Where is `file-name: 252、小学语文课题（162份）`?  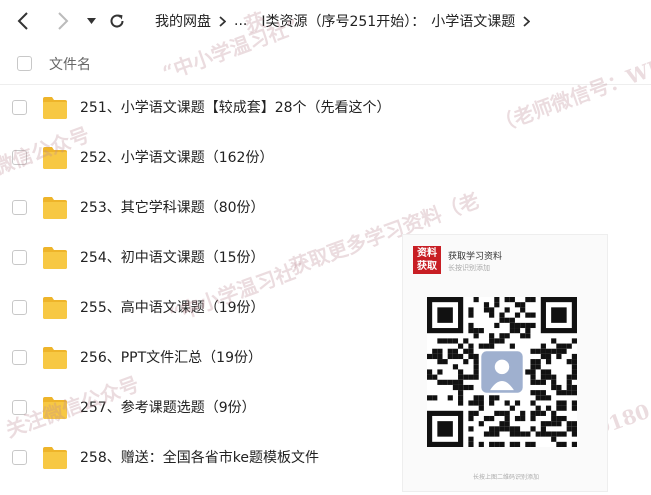 file-name: 252、小学语文课题（162份） is located at coordinates (176, 158).